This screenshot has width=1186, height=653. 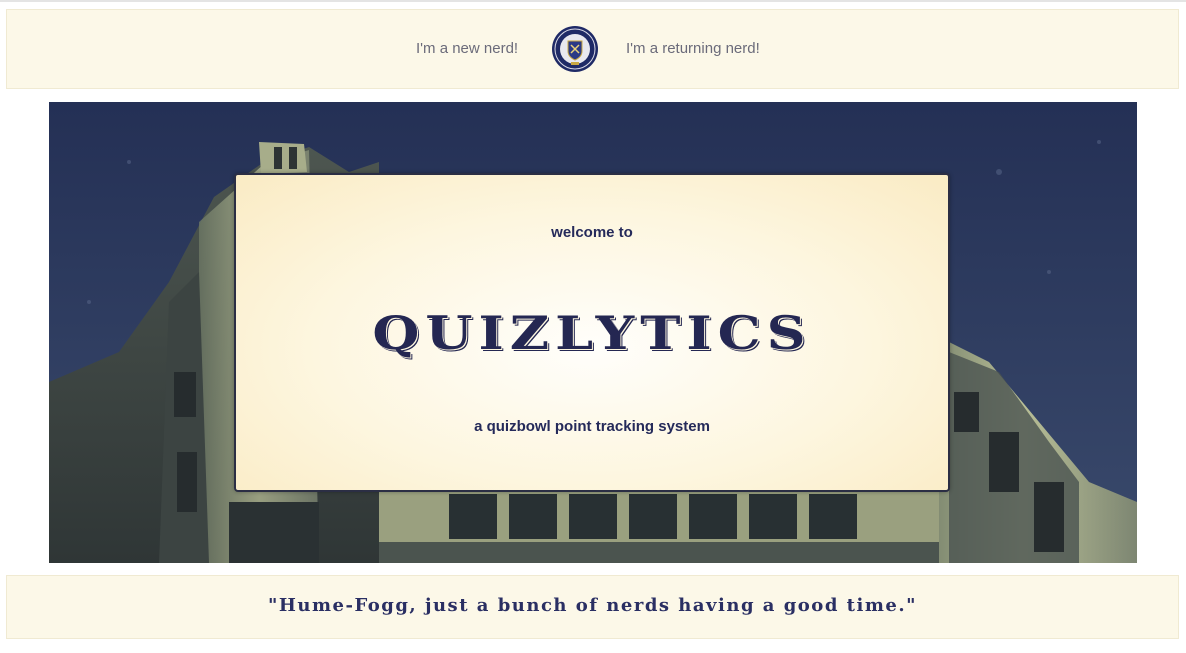 I want to click on app-subtitle: a quizbowl point tracking system, so click(x=592, y=426).